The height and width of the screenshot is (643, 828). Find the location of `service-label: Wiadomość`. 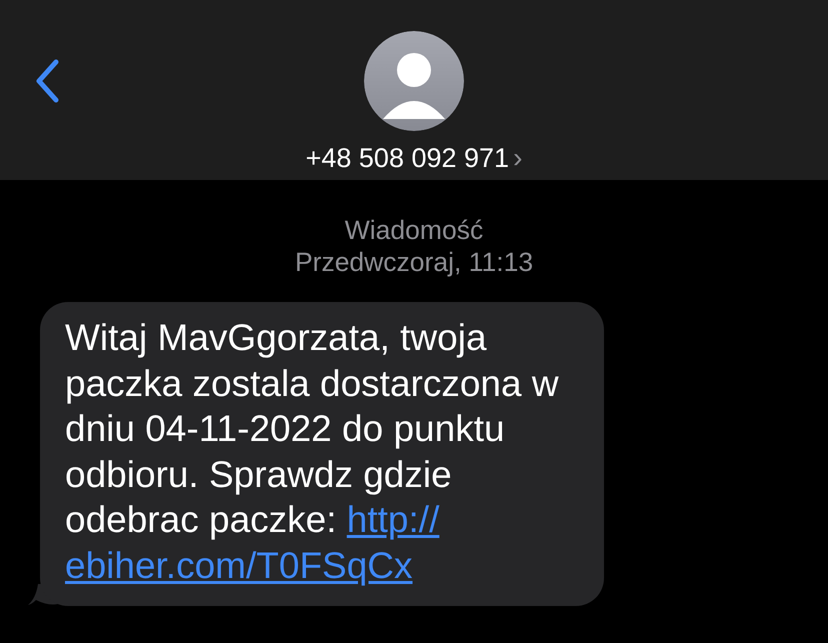

service-label: Wiadomość is located at coordinates (414, 230).